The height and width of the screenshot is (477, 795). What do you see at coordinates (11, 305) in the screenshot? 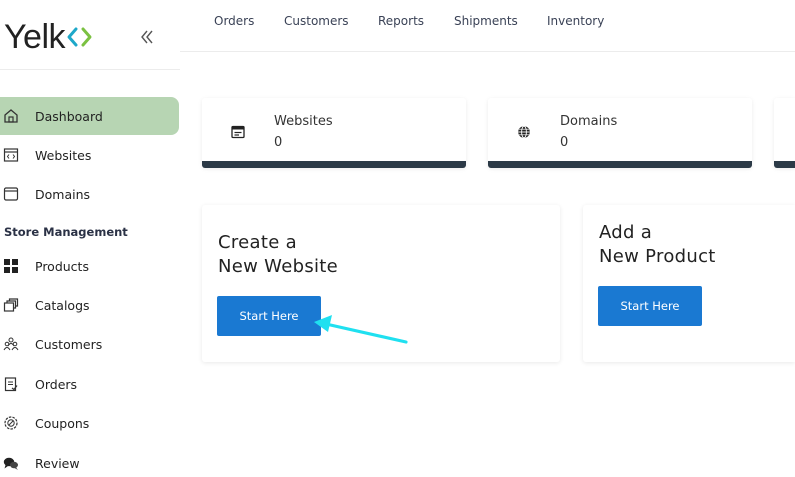
I see `stacked-cards-icon` at bounding box center [11, 305].